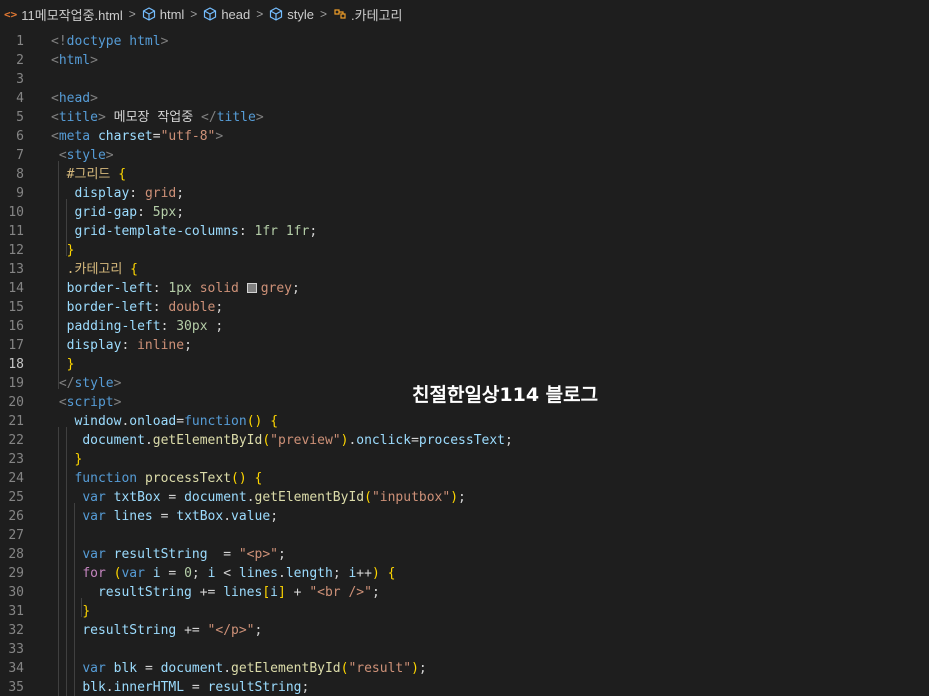  I want to click on breadcrumb-item-label: style, so click(300, 14).